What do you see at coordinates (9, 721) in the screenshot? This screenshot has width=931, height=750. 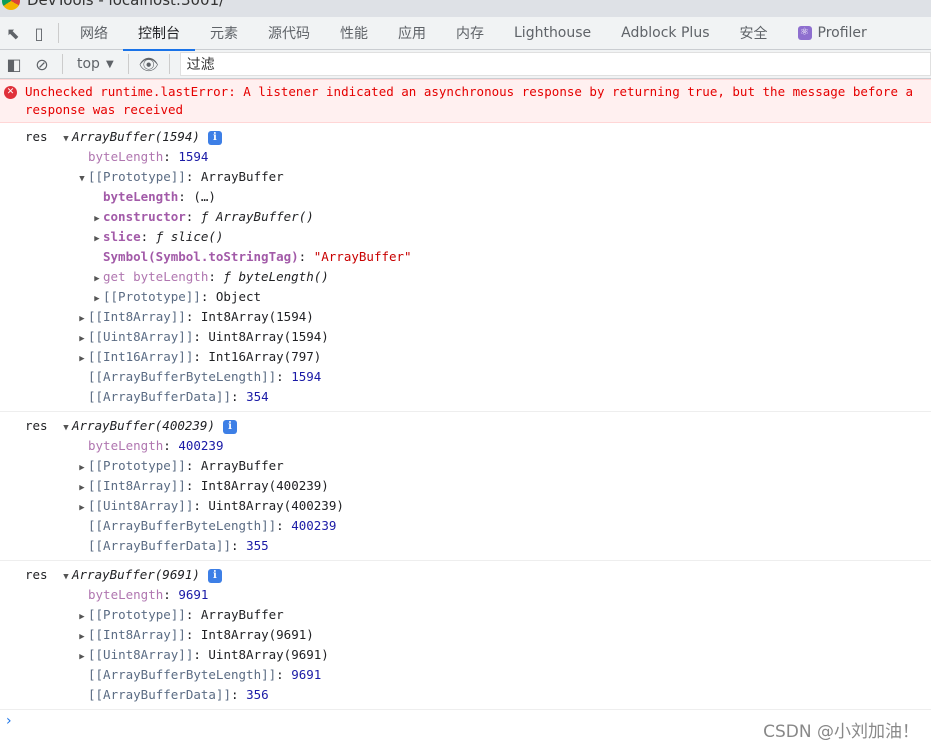 I see `prompt-chevron-icon: ›` at bounding box center [9, 721].